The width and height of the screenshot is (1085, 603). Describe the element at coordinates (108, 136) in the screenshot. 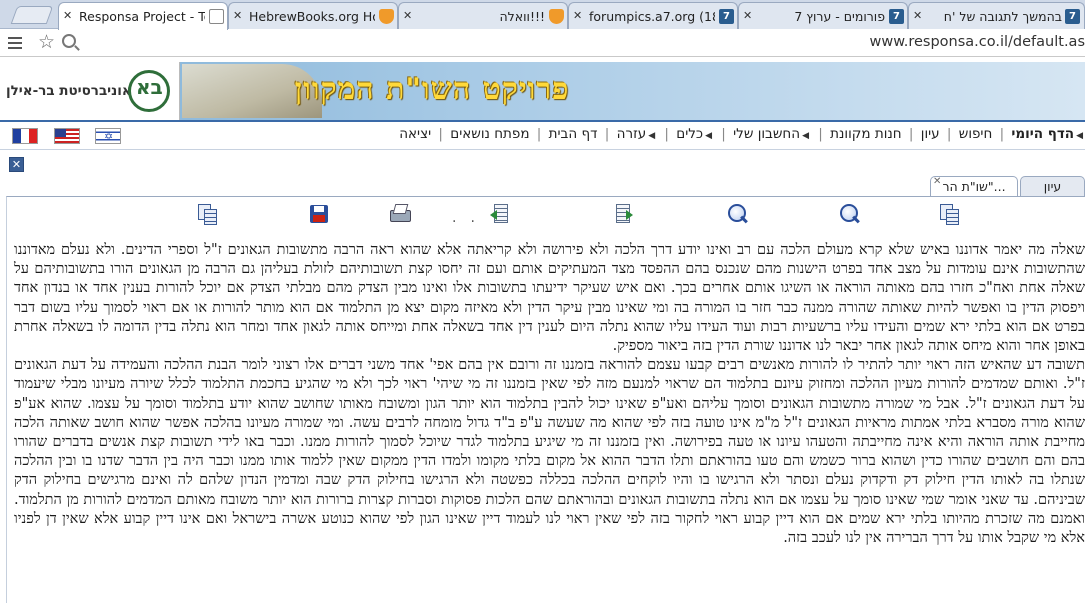

I see `israel-flag-icon` at that location.